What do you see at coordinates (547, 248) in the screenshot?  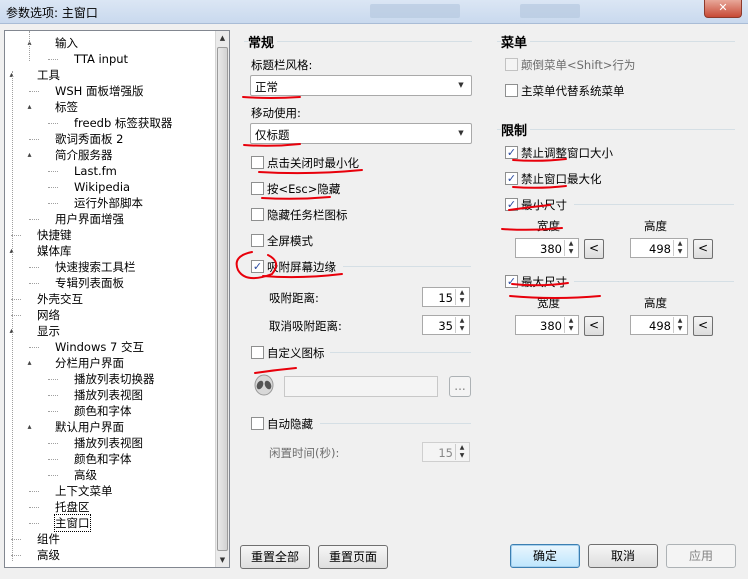 I see `min-width-stepper: 380 ▲ ▼` at bounding box center [547, 248].